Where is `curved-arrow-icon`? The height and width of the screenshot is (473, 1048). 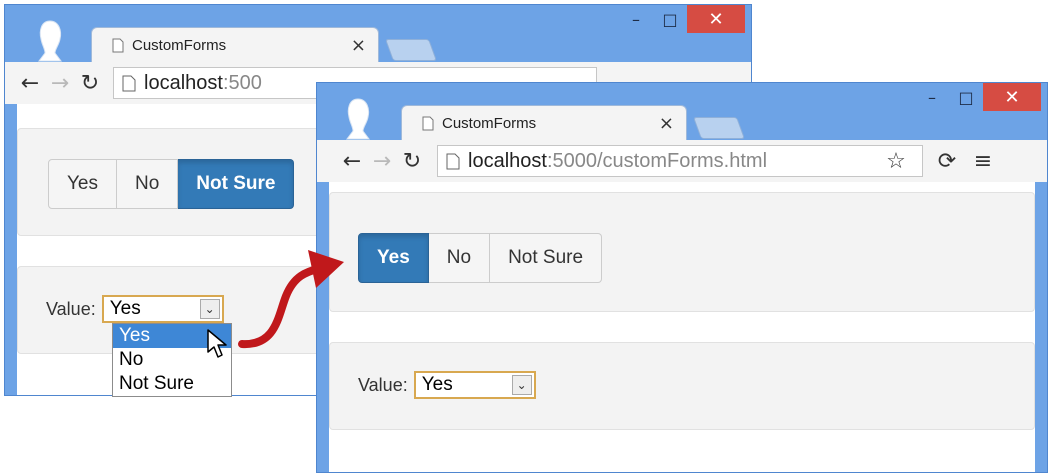
curved-arrow-icon is located at coordinates (291, 299).